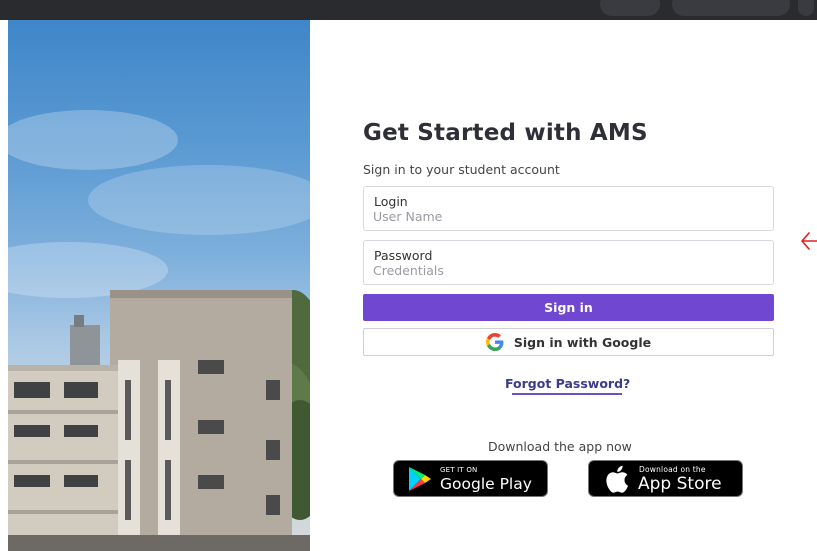 The width and height of the screenshot is (817, 551). I want to click on password-label: Password, so click(403, 255).